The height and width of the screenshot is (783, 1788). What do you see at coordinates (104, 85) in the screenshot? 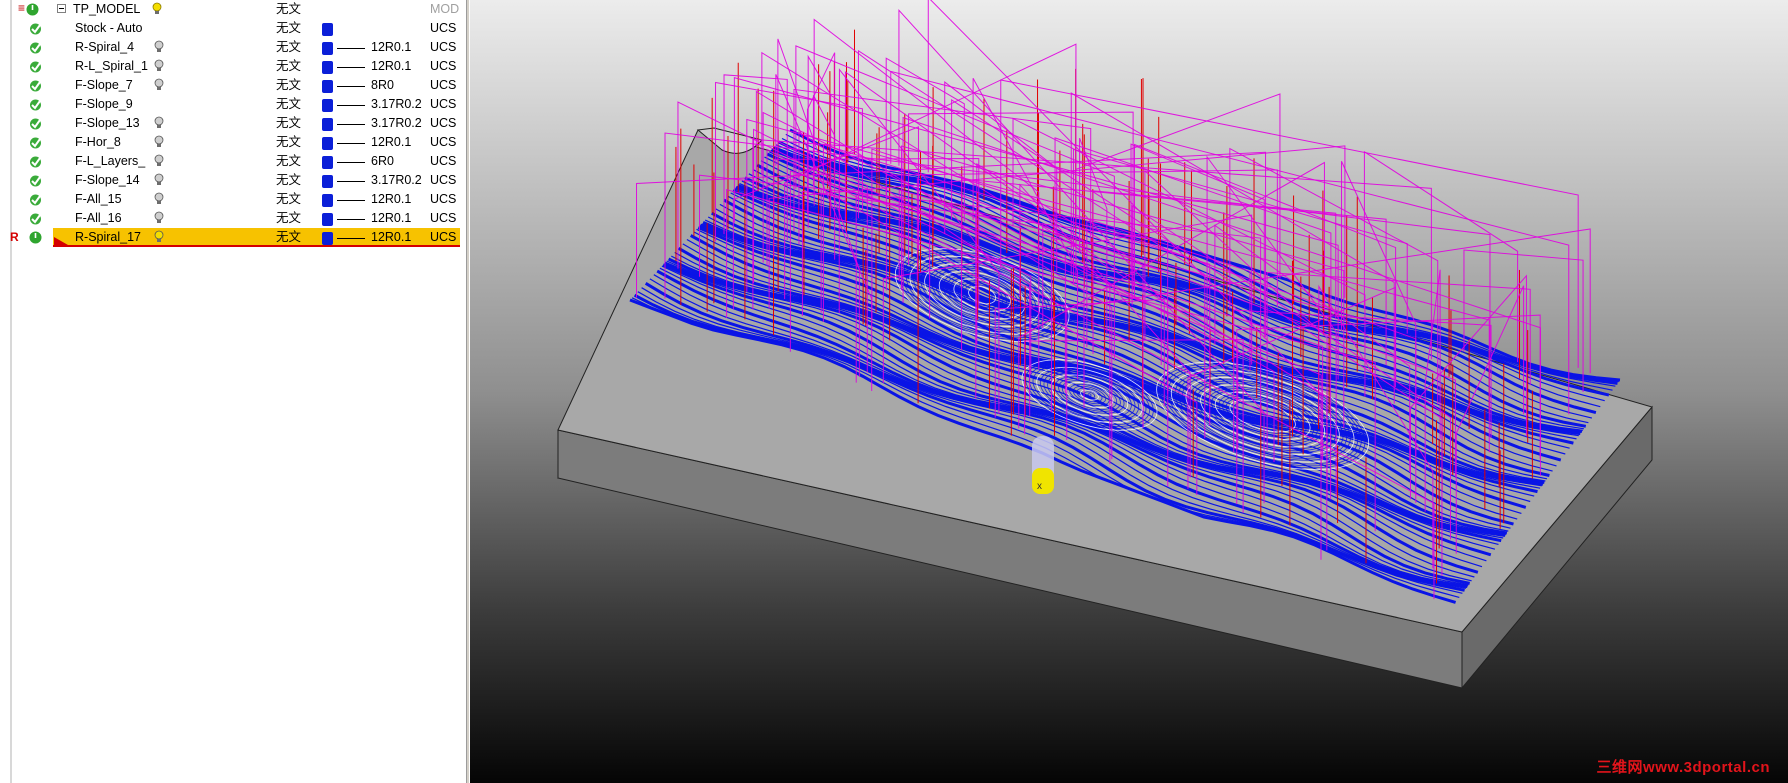
I see `toolpath-name: F-Slope_7` at bounding box center [104, 85].